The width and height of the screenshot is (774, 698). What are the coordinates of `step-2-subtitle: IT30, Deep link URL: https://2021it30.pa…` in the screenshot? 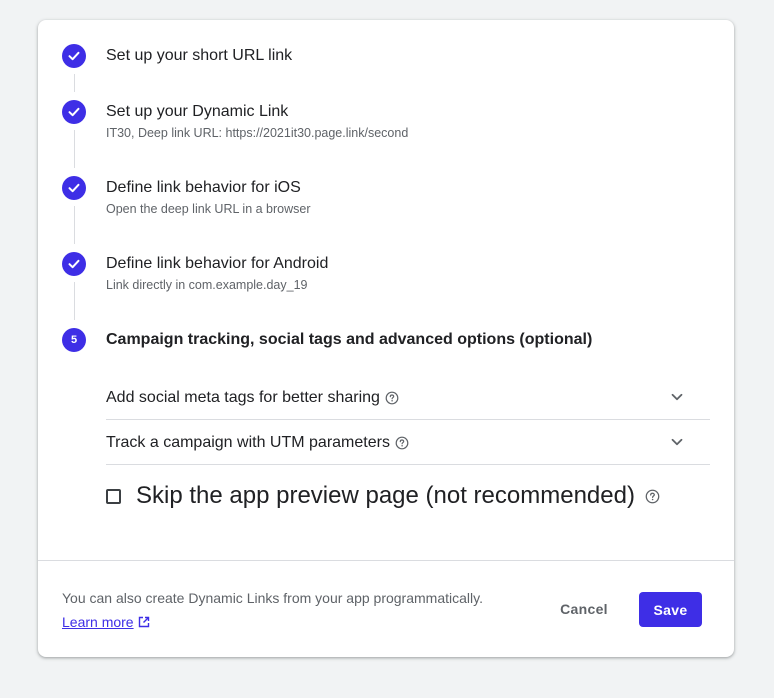 It's located at (257, 133).